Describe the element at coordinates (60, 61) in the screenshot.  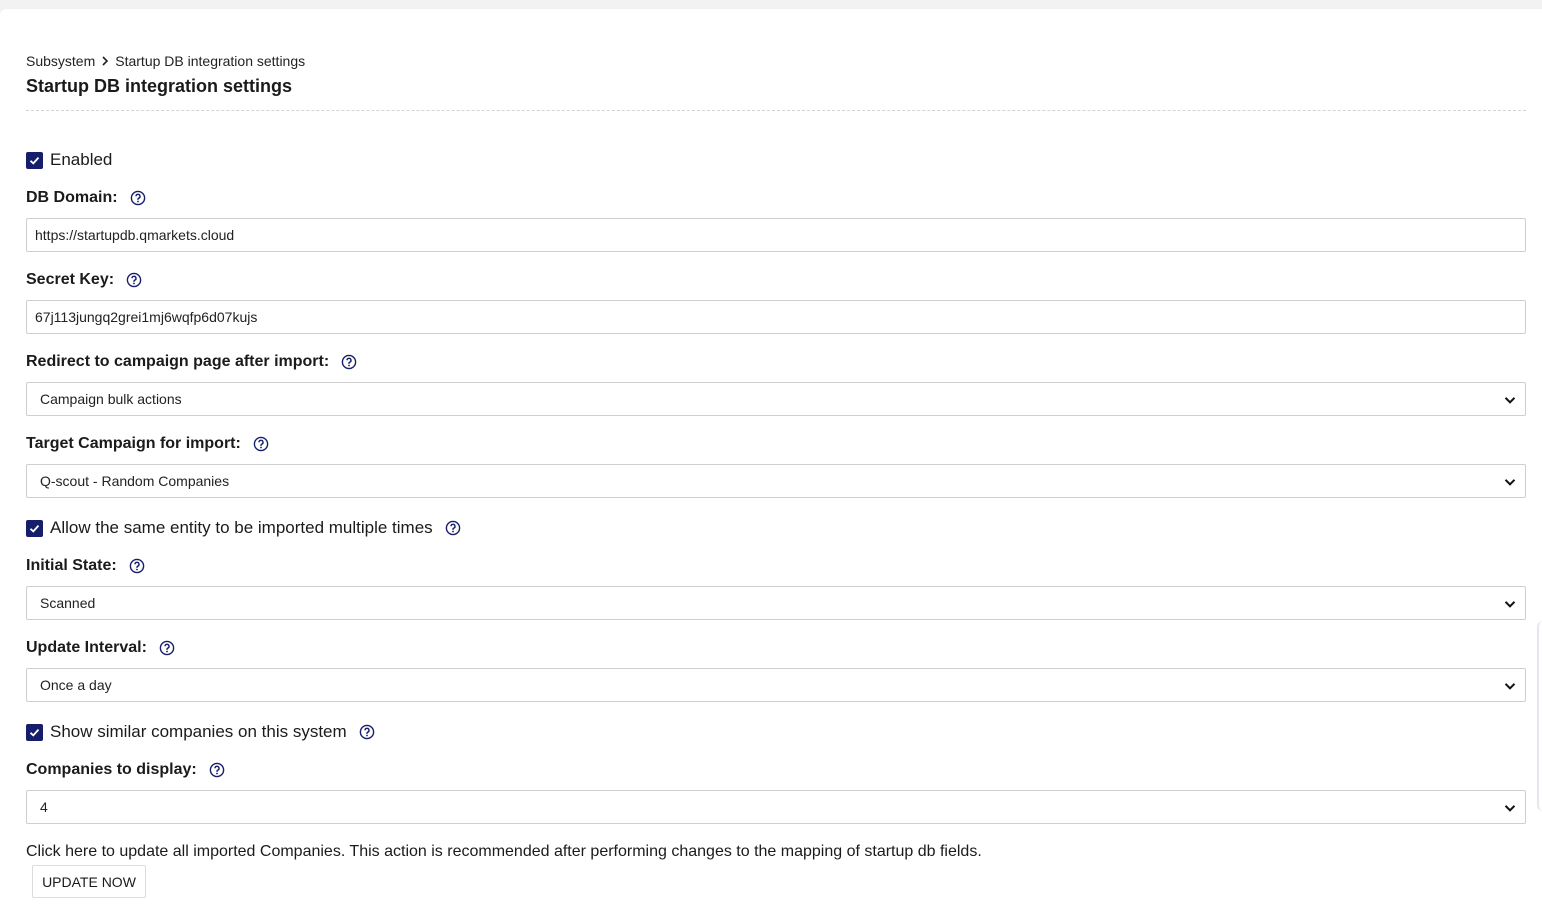
I see `breadcrumb-item-subsystem: Subsystem` at that location.